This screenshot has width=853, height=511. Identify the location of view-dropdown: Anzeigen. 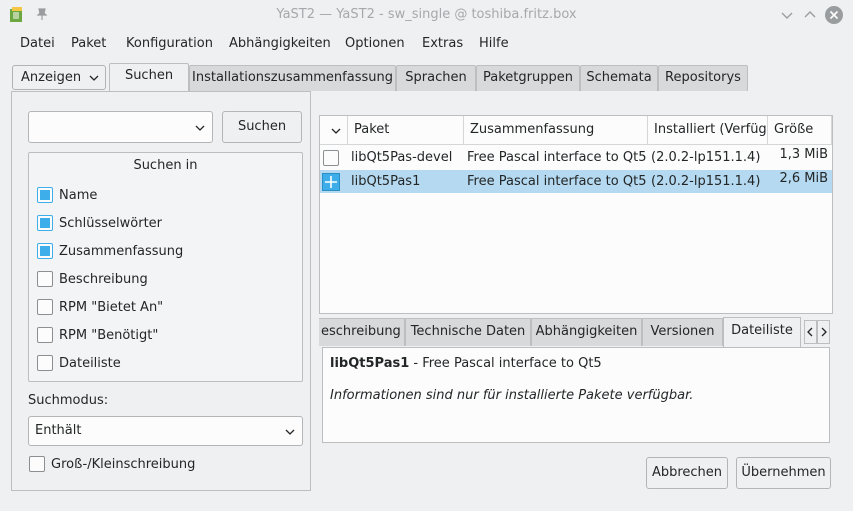
(59, 77).